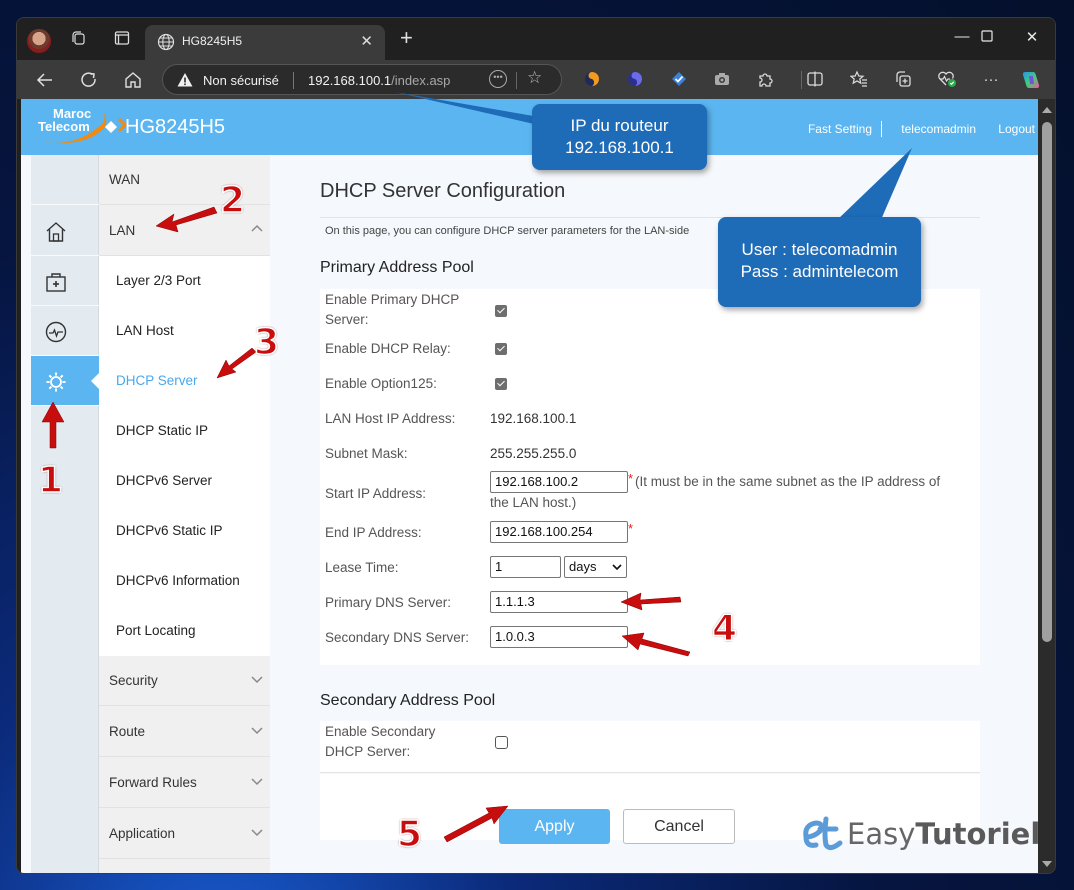  I want to click on extension-2-icon, so click(635, 80).